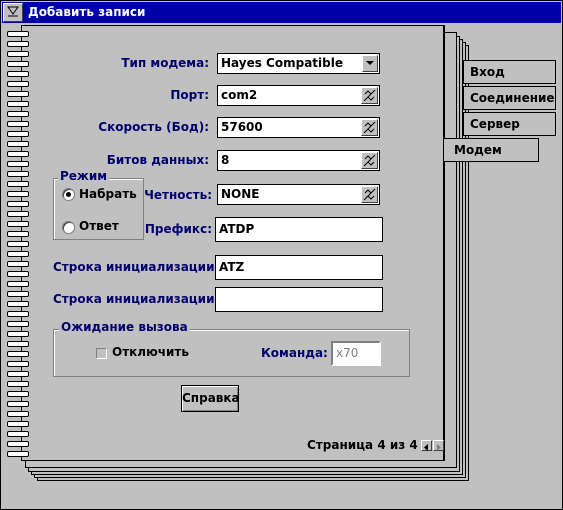  I want to click on parity-field: NONE, so click(298, 194).